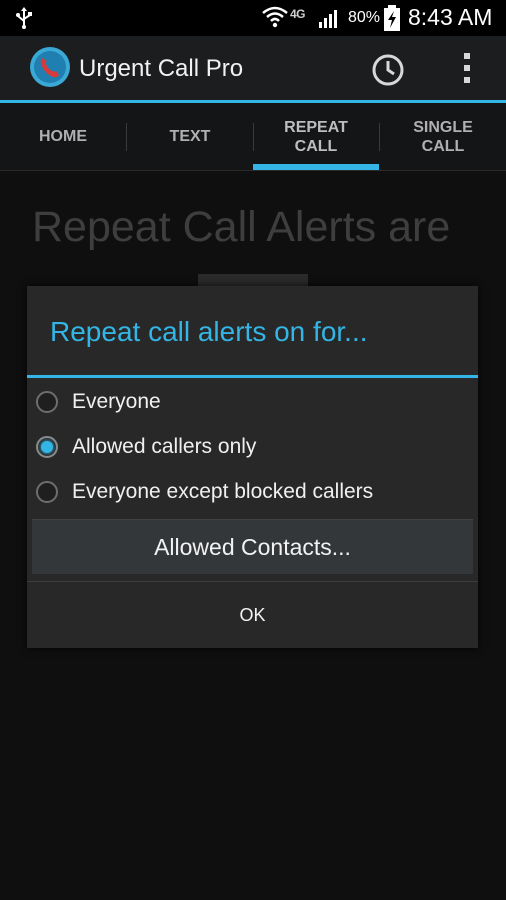 Image resolution: width=506 pixels, height=900 pixels. I want to click on tab-text-label: TEXT, so click(190, 136).